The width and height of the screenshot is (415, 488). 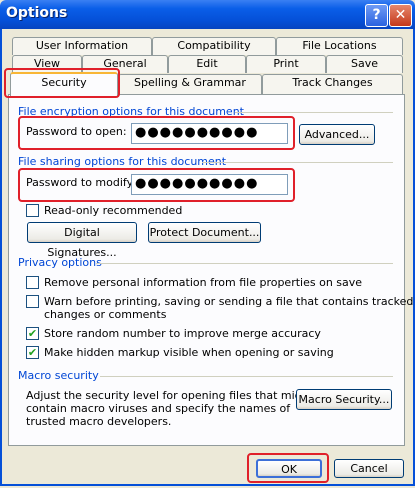 What do you see at coordinates (297, 162) in the screenshot?
I see `sharing-divider` at bounding box center [297, 162].